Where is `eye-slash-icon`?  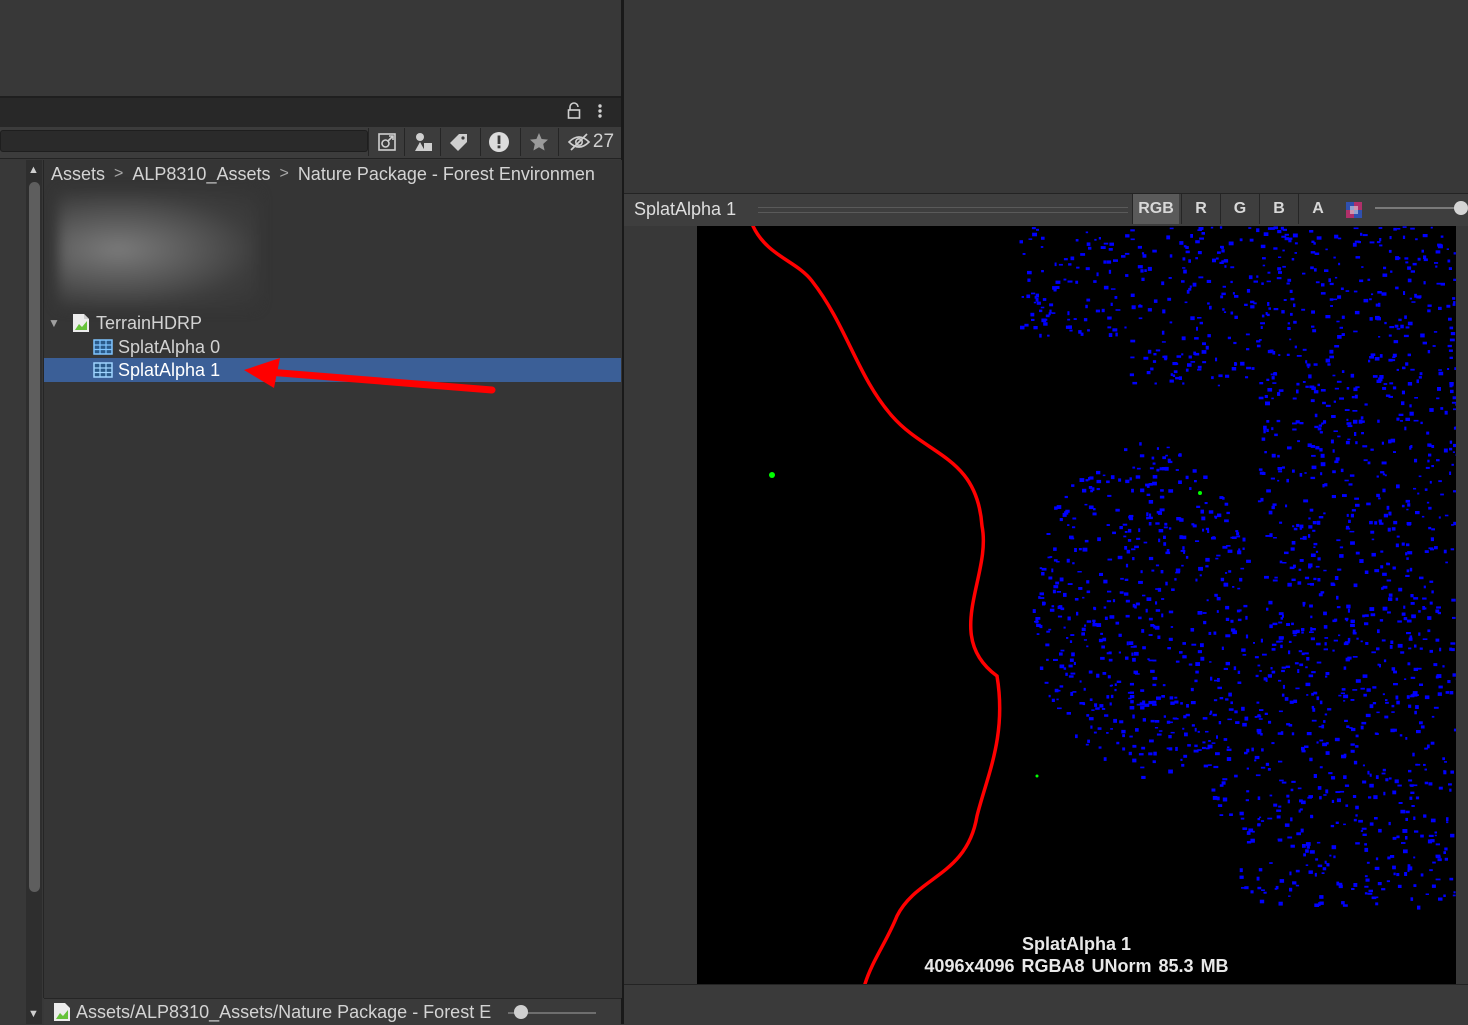
eye-slash-icon is located at coordinates (579, 142).